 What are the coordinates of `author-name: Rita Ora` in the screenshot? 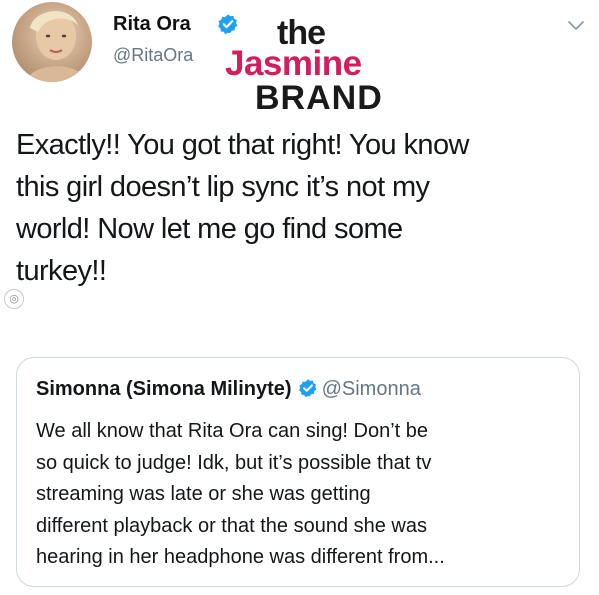 It's located at (152, 24).